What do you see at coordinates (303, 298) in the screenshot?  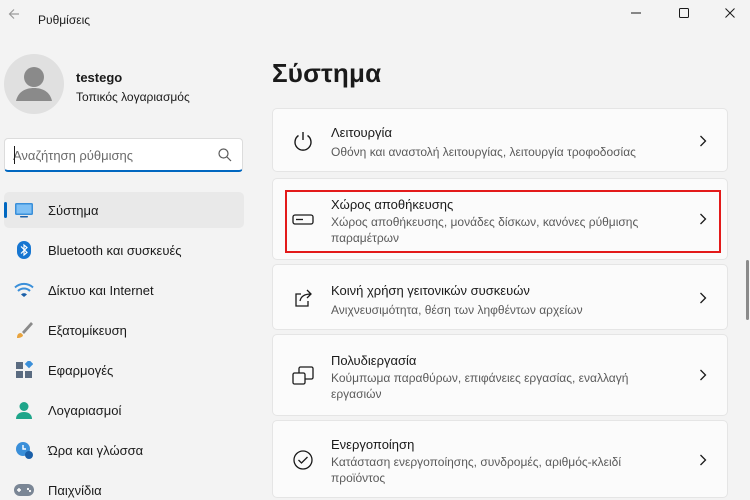 I see `share-icon` at bounding box center [303, 298].